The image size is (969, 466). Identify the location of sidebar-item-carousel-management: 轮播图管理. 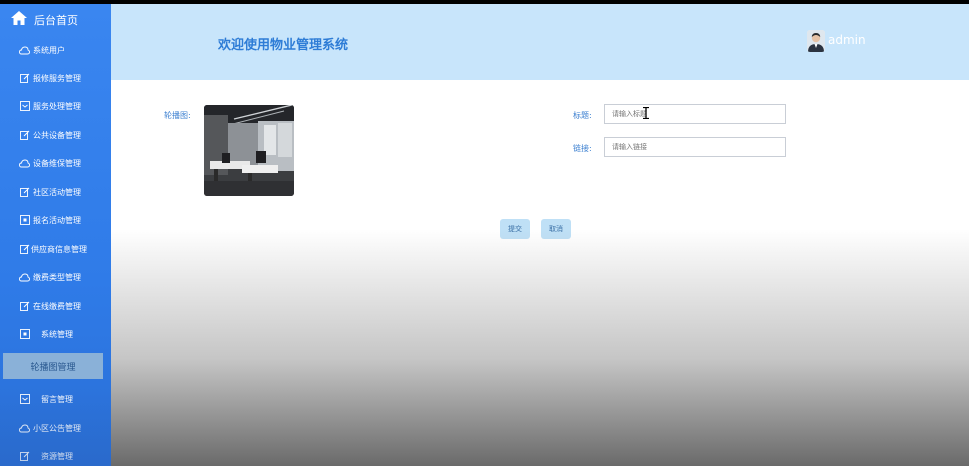
(53, 366).